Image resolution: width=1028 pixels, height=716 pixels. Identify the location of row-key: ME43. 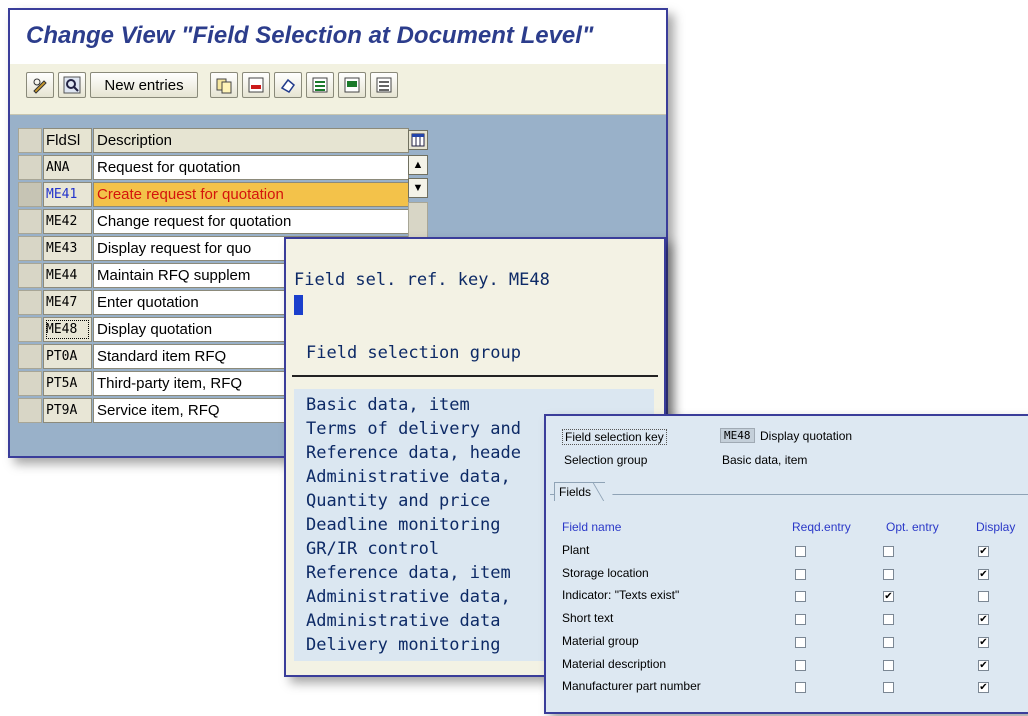
(67, 248).